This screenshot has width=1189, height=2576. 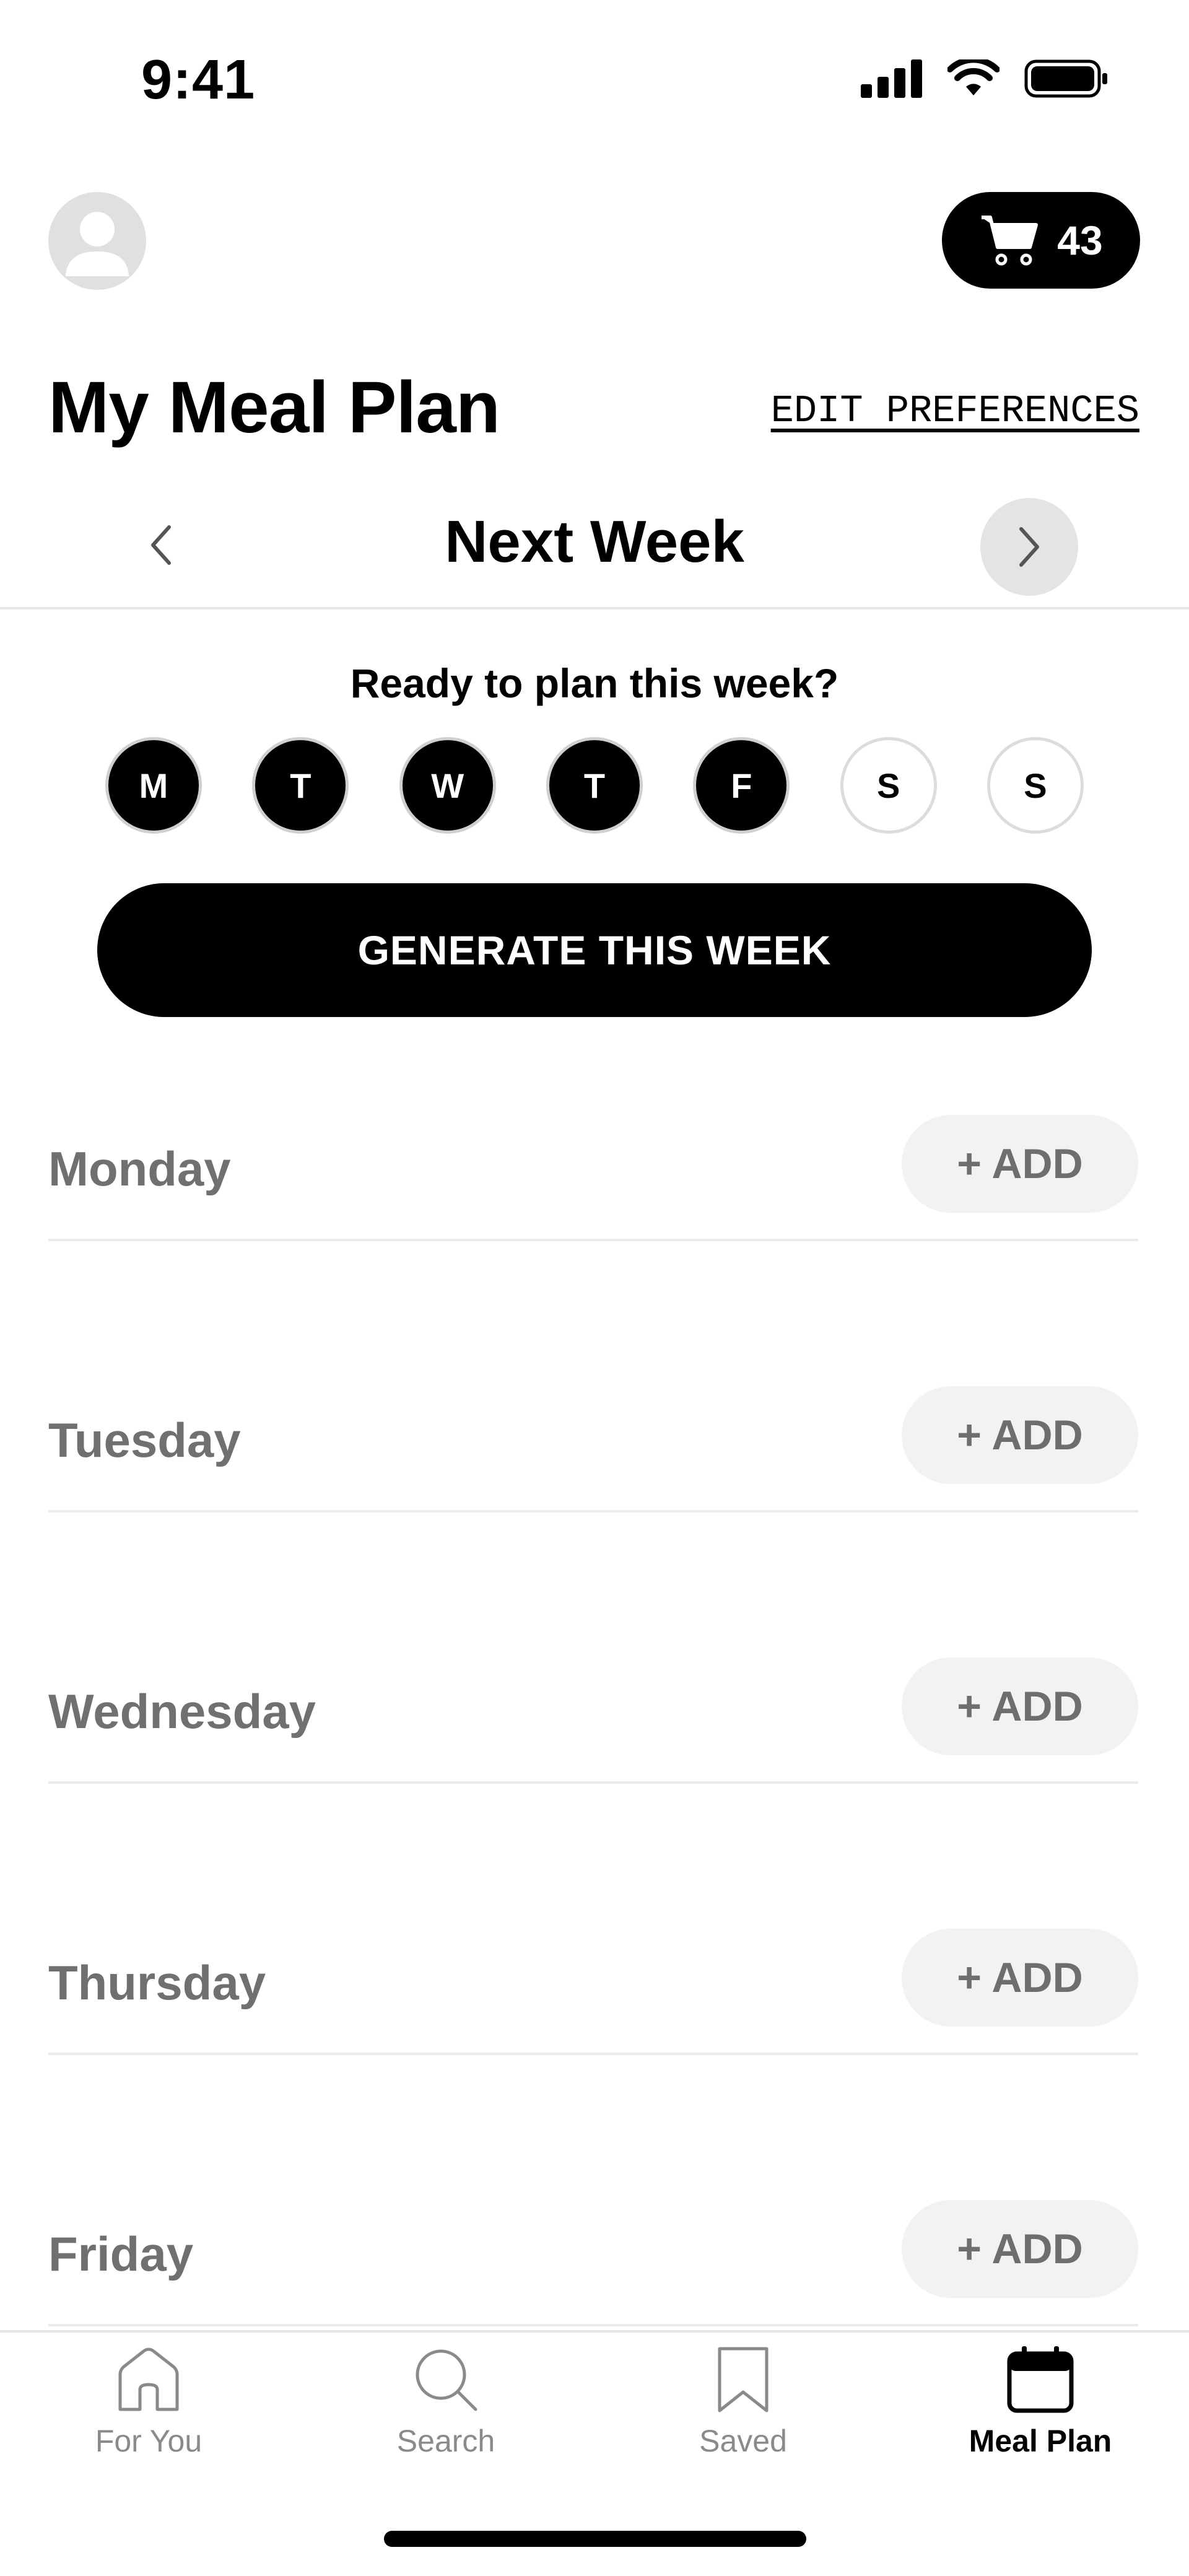 I want to click on day-name: Friday, so click(x=121, y=2254).